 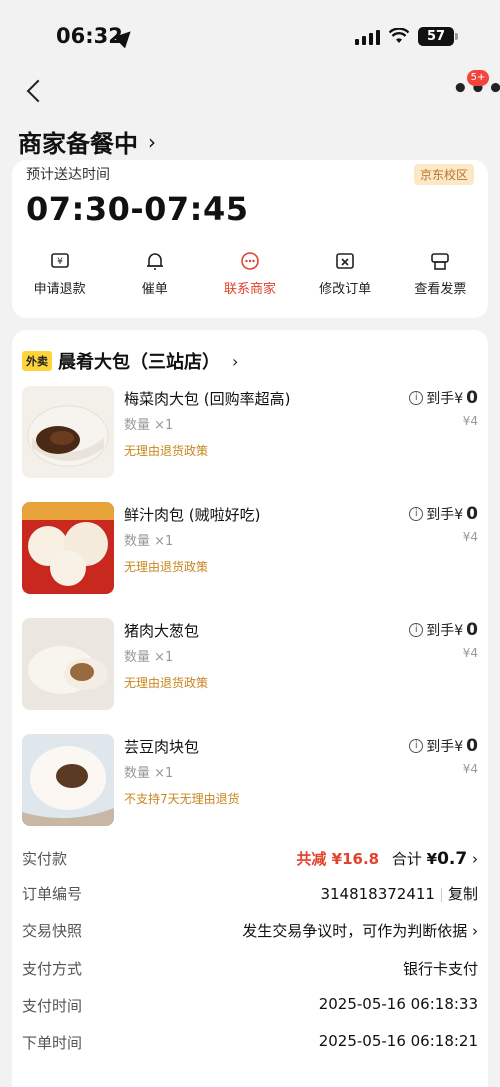 What do you see at coordinates (249, 289) in the screenshot?
I see `contact-merchant-label: 联系商家` at bounding box center [249, 289].